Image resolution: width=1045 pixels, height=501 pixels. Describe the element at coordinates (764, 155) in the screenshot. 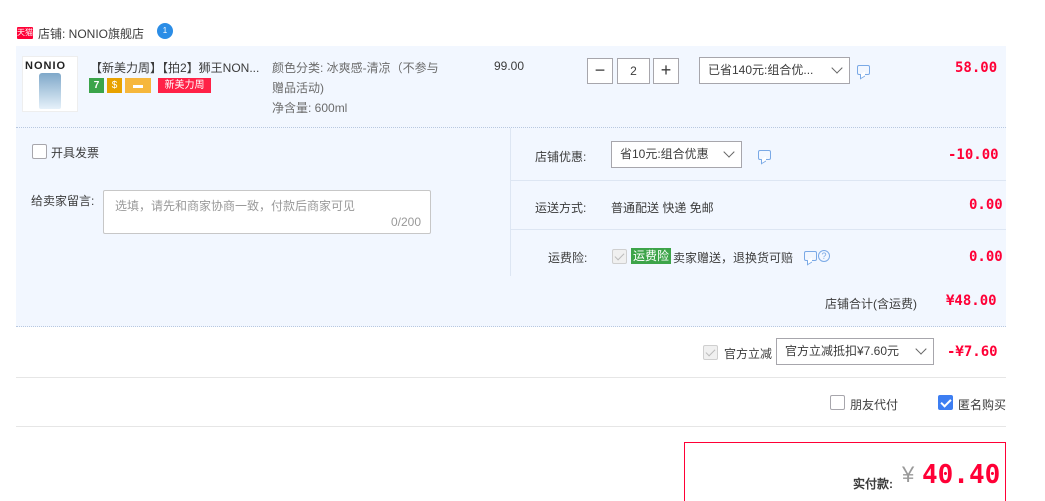

I see `discount-info-icon` at that location.